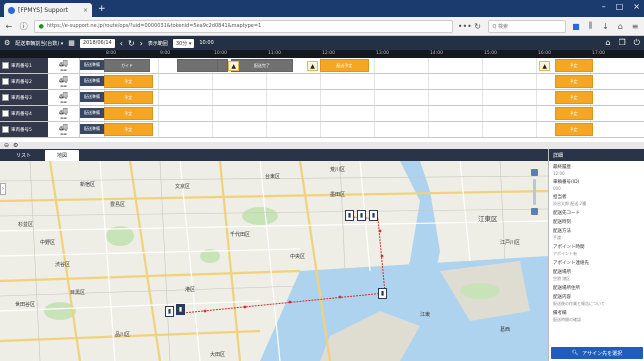 The width and height of the screenshot is (644, 361). What do you see at coordinates (338, 195) in the screenshot?
I see `map-place-label: 墨田区` at bounding box center [338, 195].